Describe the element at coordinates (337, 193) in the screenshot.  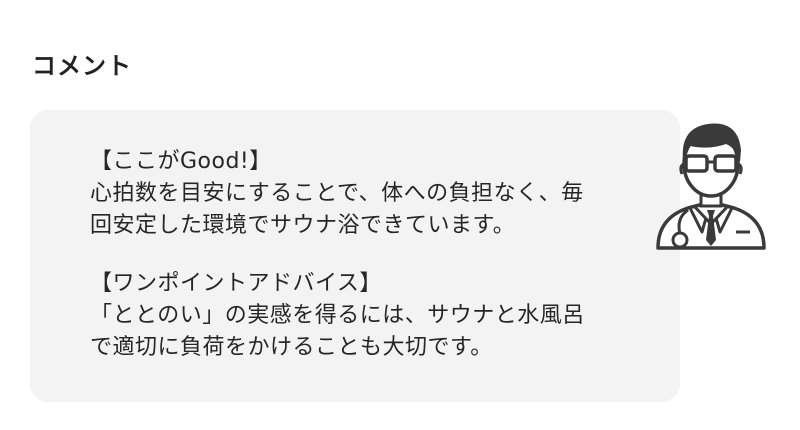
I see `good-point-line: 心拍数を目安にすることで、体への負担なく、毎` at that location.